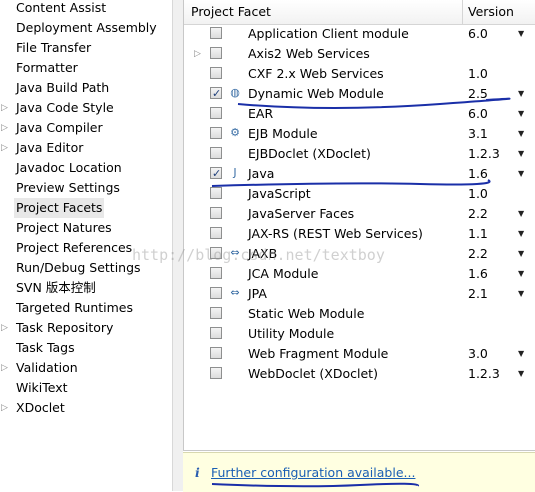 The image size is (535, 492). I want to click on facet-row: ⇔ JPA 2.1 ▼, so click(359, 294).